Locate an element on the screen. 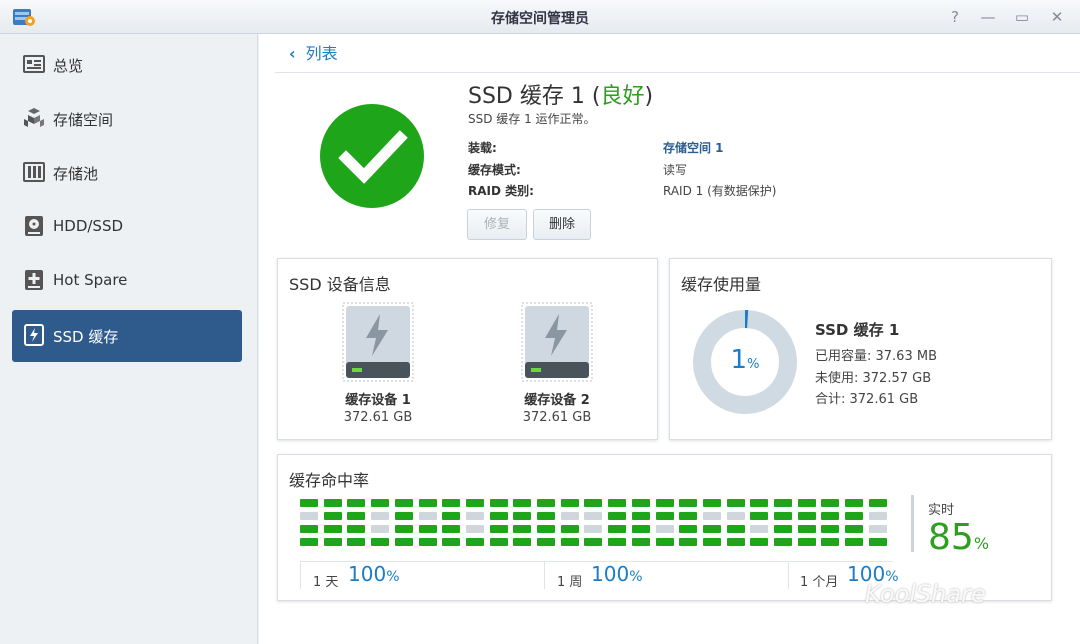 The height and width of the screenshot is (644, 1080). period-label-day: 1 天 is located at coordinates (326, 582).